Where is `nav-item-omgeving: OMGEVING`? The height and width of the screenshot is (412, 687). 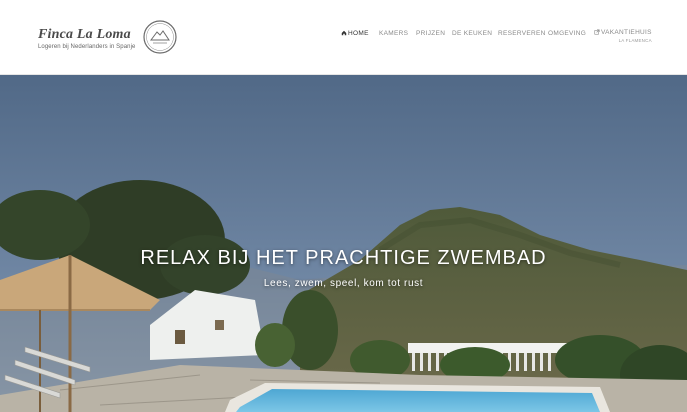 nav-item-omgeving: OMGEVING is located at coordinates (567, 33).